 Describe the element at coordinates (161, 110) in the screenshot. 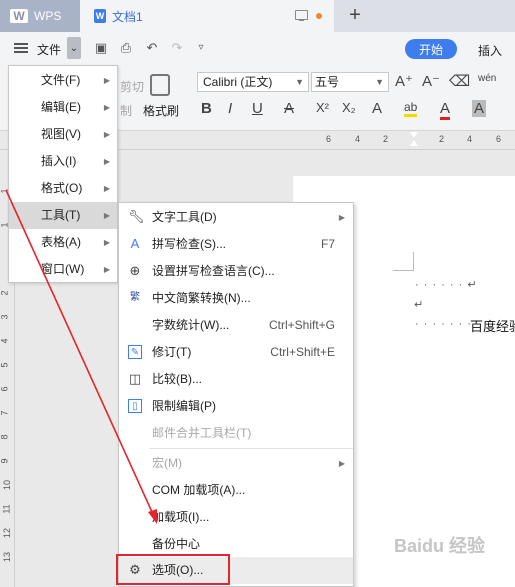

I see `format-painter-button: 格式刷` at that location.